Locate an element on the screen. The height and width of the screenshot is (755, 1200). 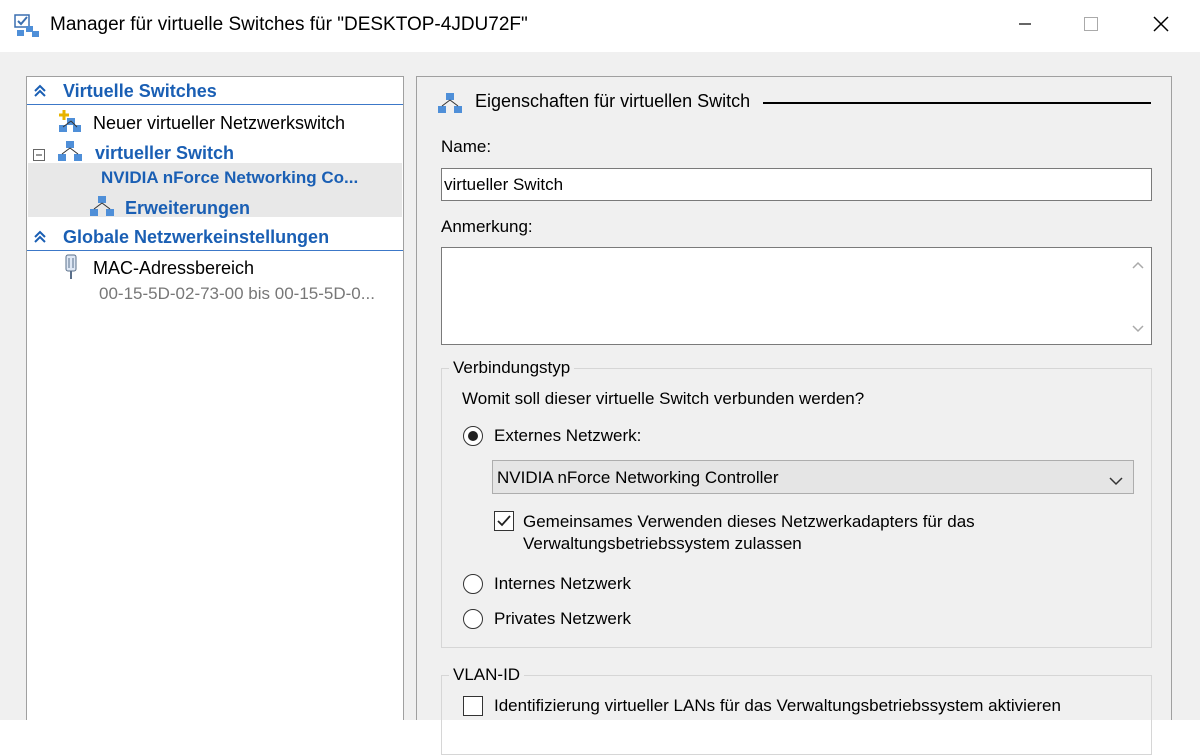
tree-item-label: Erweiterungen is located at coordinates (188, 208).